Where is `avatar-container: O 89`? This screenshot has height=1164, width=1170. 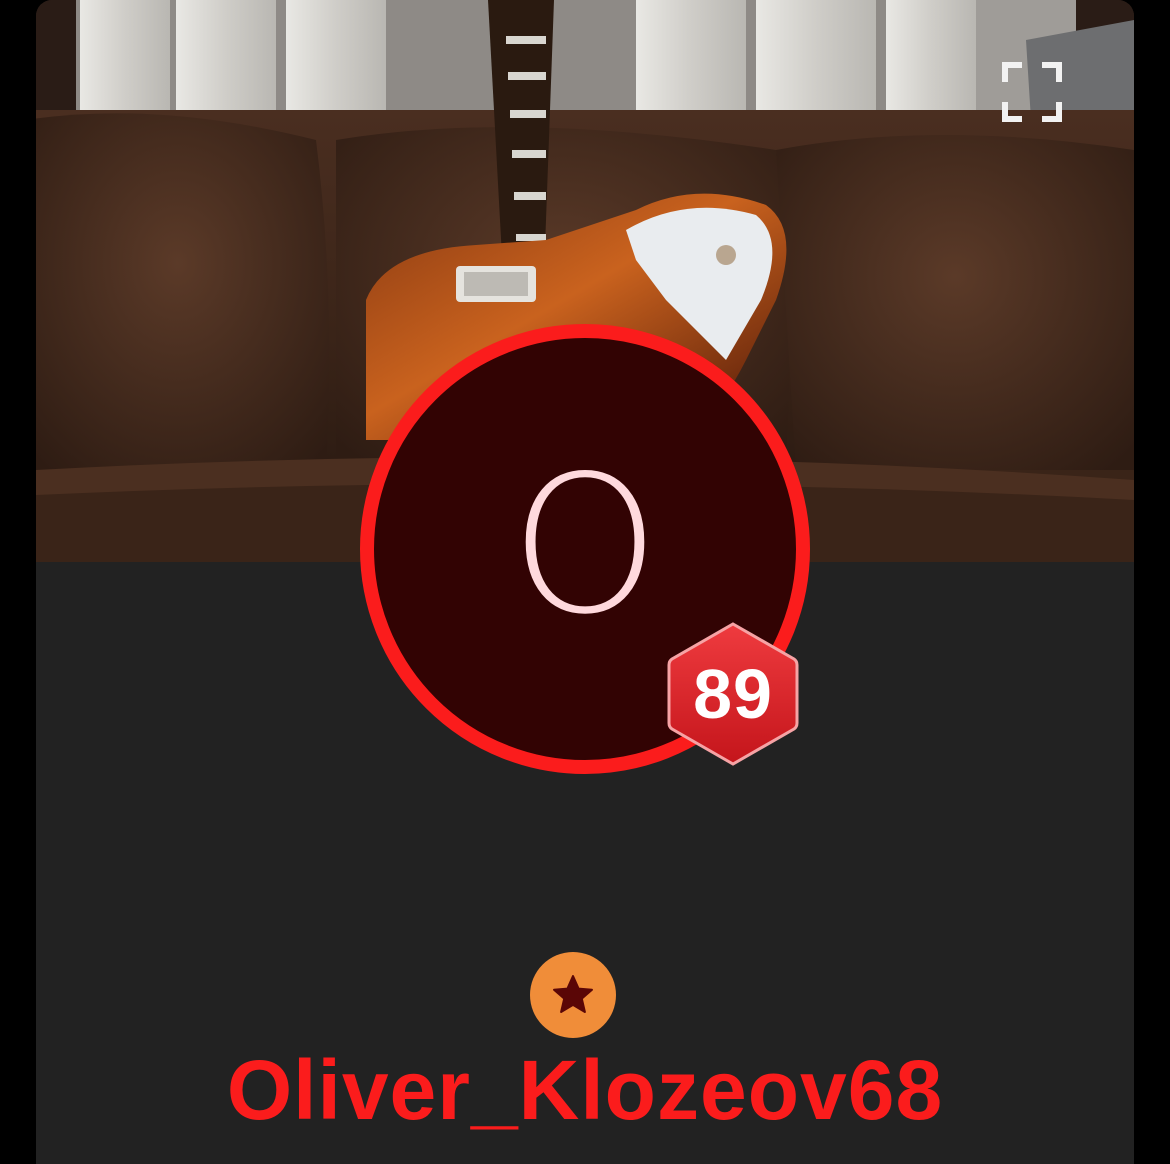
avatar-container: O 89 is located at coordinates (585, 549).